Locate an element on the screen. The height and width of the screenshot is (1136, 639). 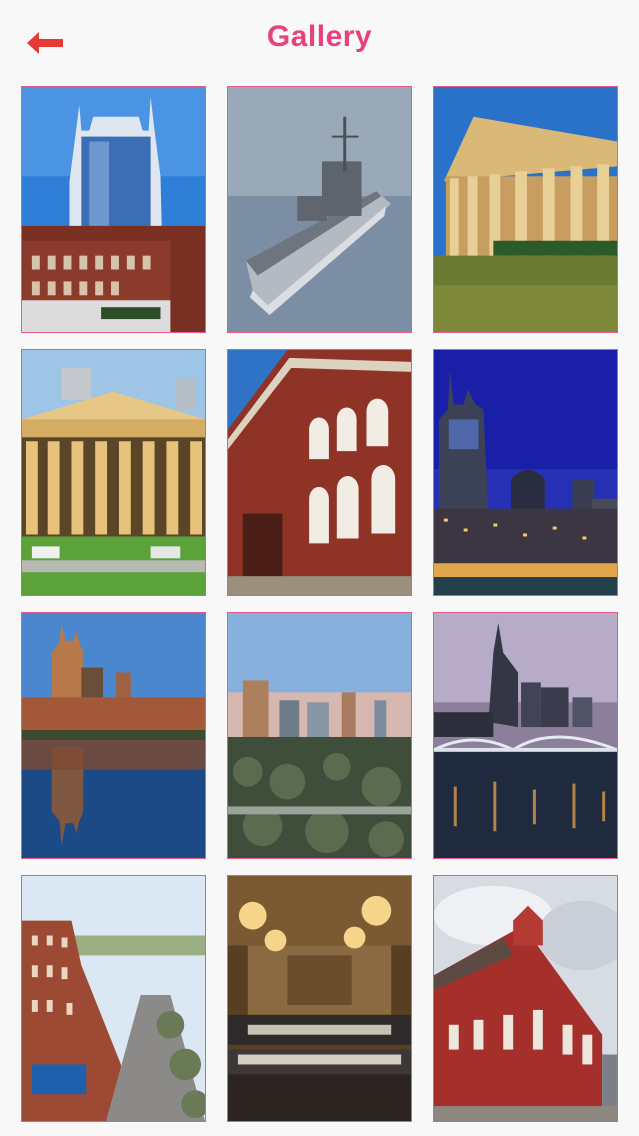
page-title: Gallery is located at coordinates (319, 36).